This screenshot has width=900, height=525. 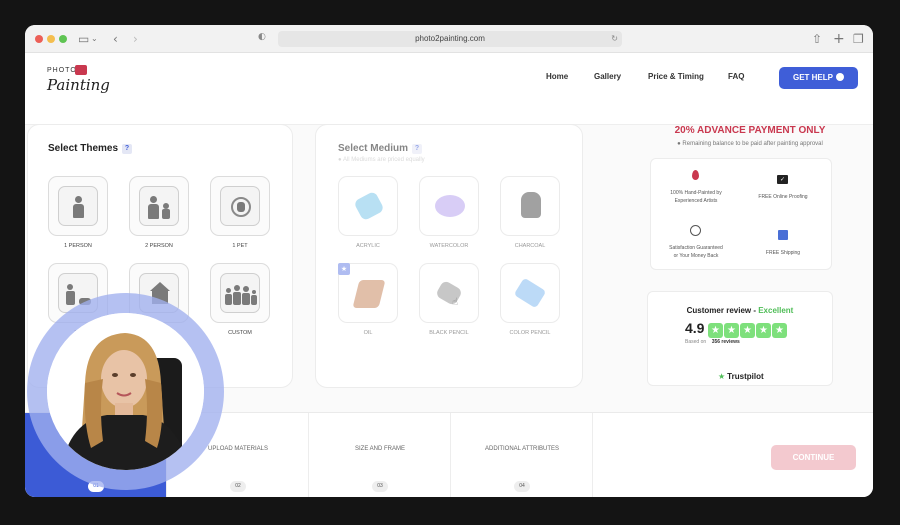 I want to click on forward-icon: ›, so click(x=135, y=39).